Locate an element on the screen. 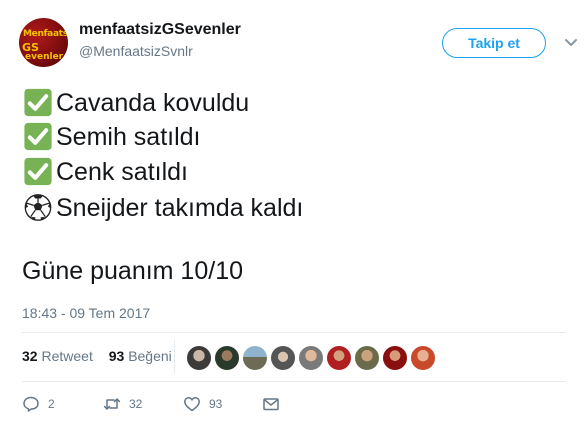  direct-message-action is located at coordinates (275, 404).